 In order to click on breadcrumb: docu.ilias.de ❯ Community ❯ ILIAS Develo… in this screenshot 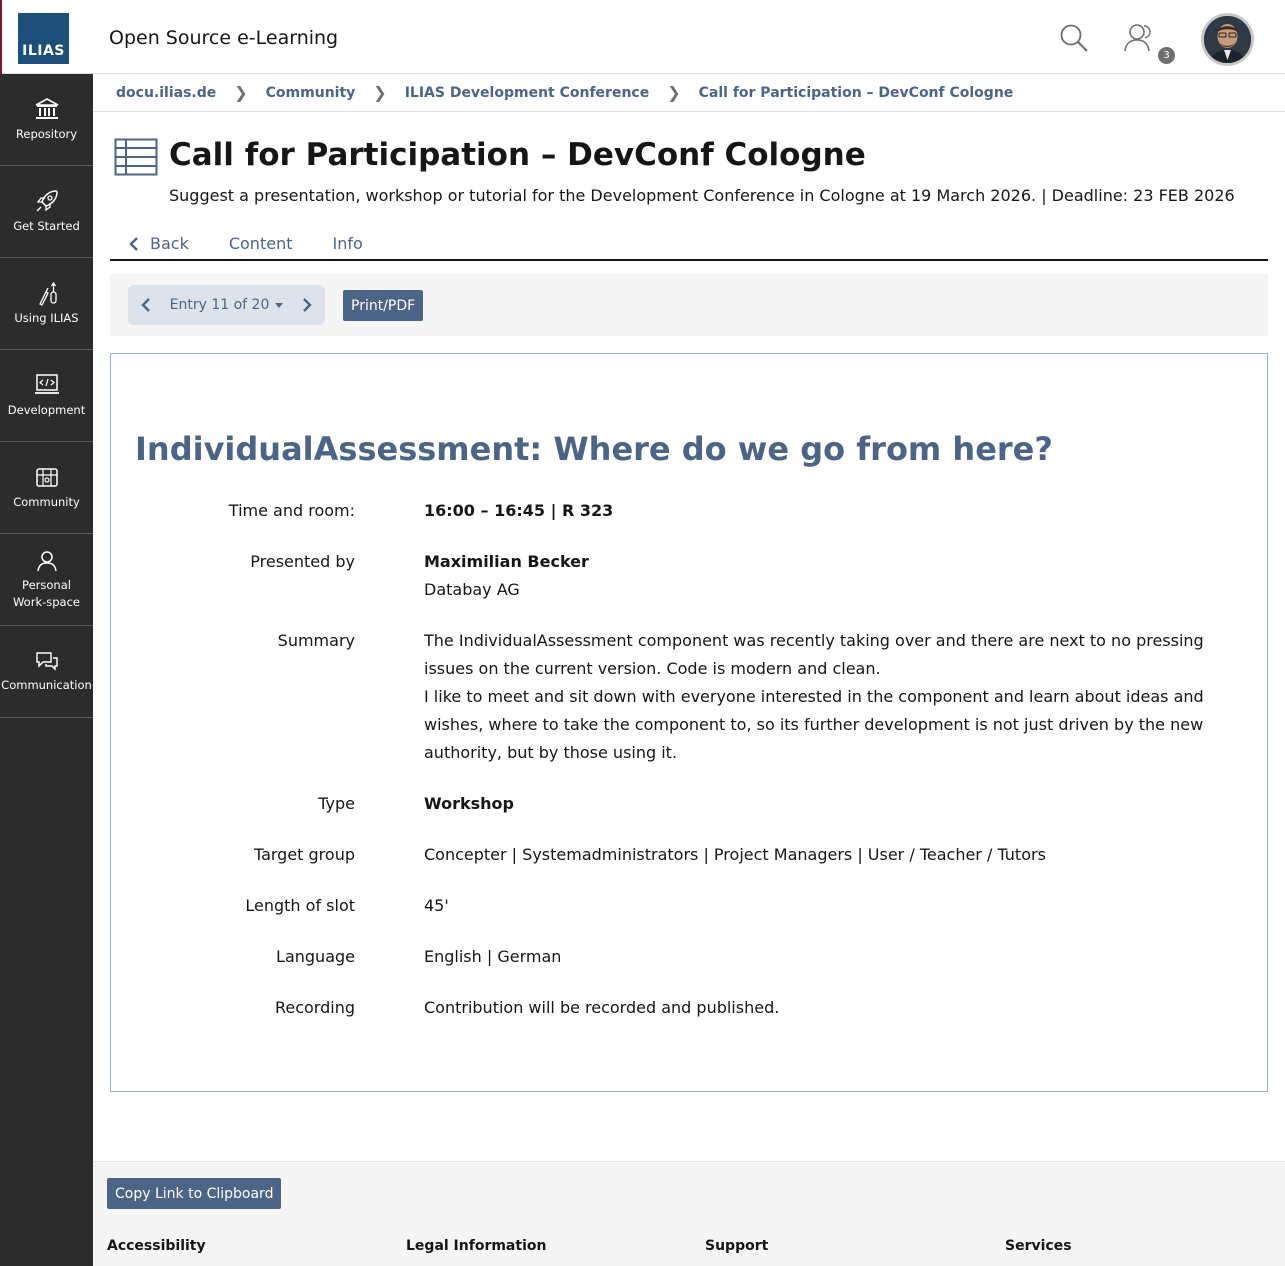, I will do `click(689, 93)`.